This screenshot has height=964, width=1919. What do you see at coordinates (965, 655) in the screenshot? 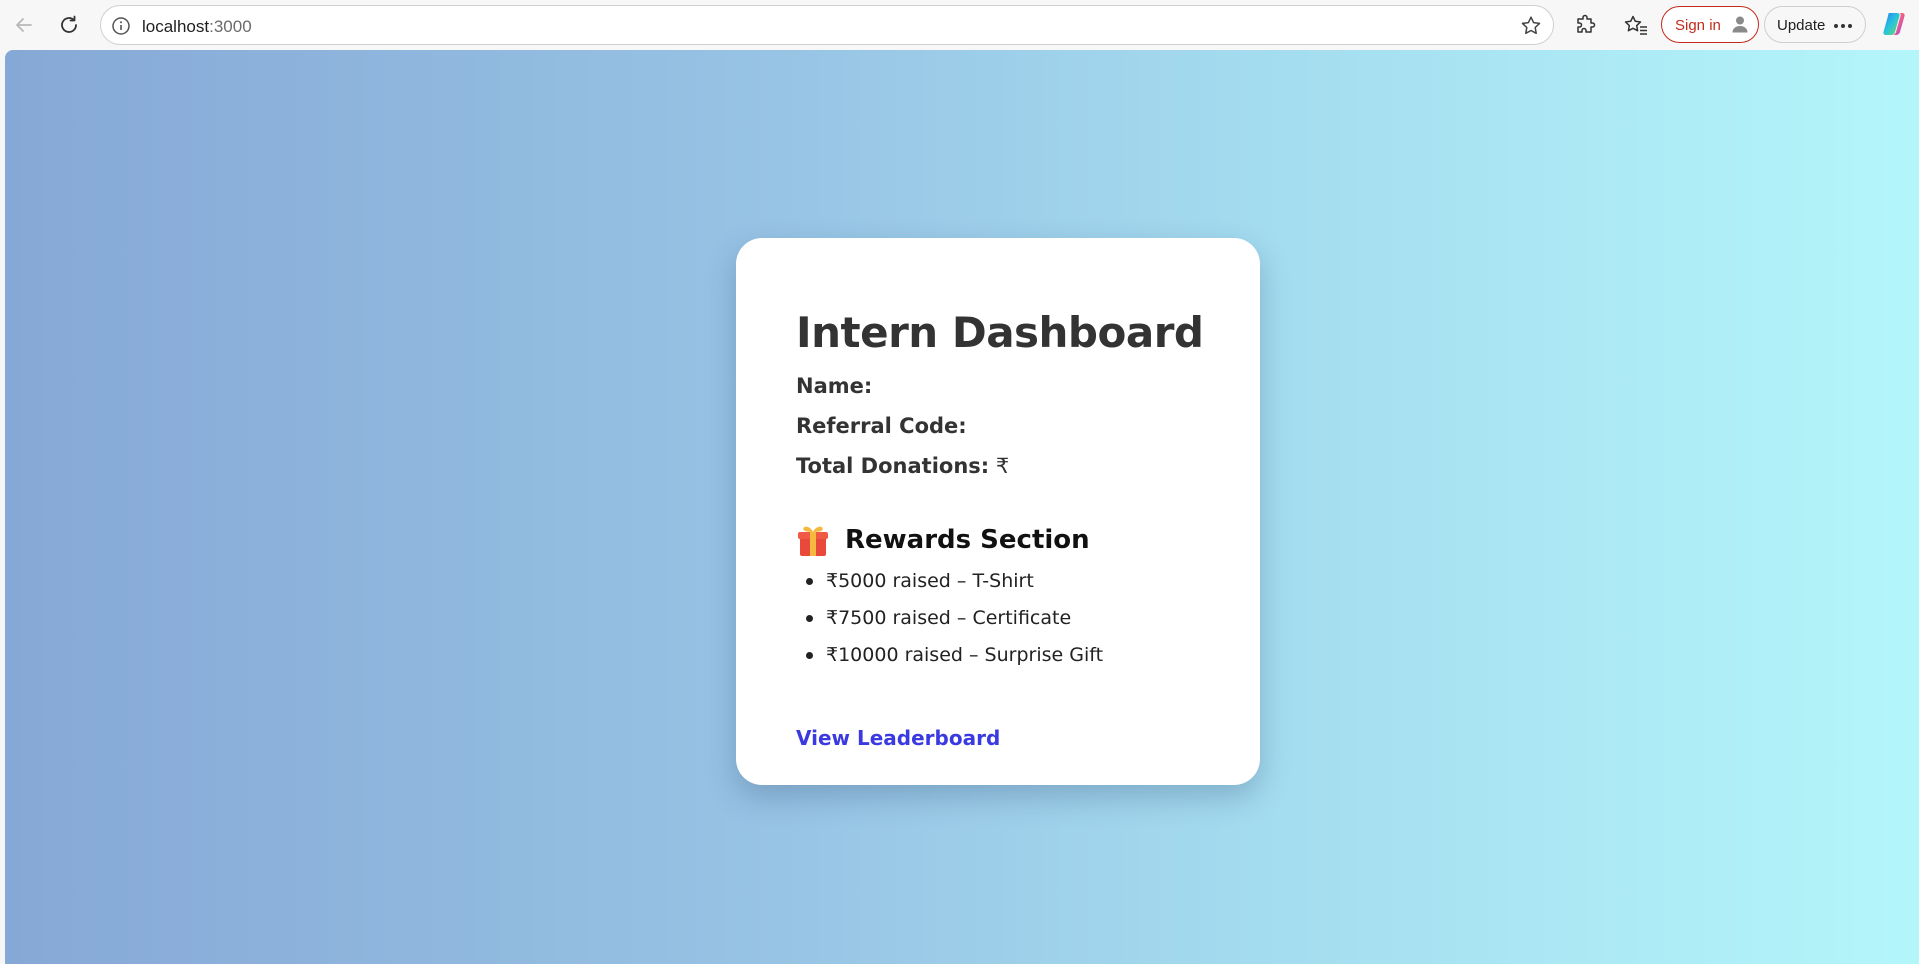
I see `reward-text: ₹10000 raised – Surprise Gift` at bounding box center [965, 655].